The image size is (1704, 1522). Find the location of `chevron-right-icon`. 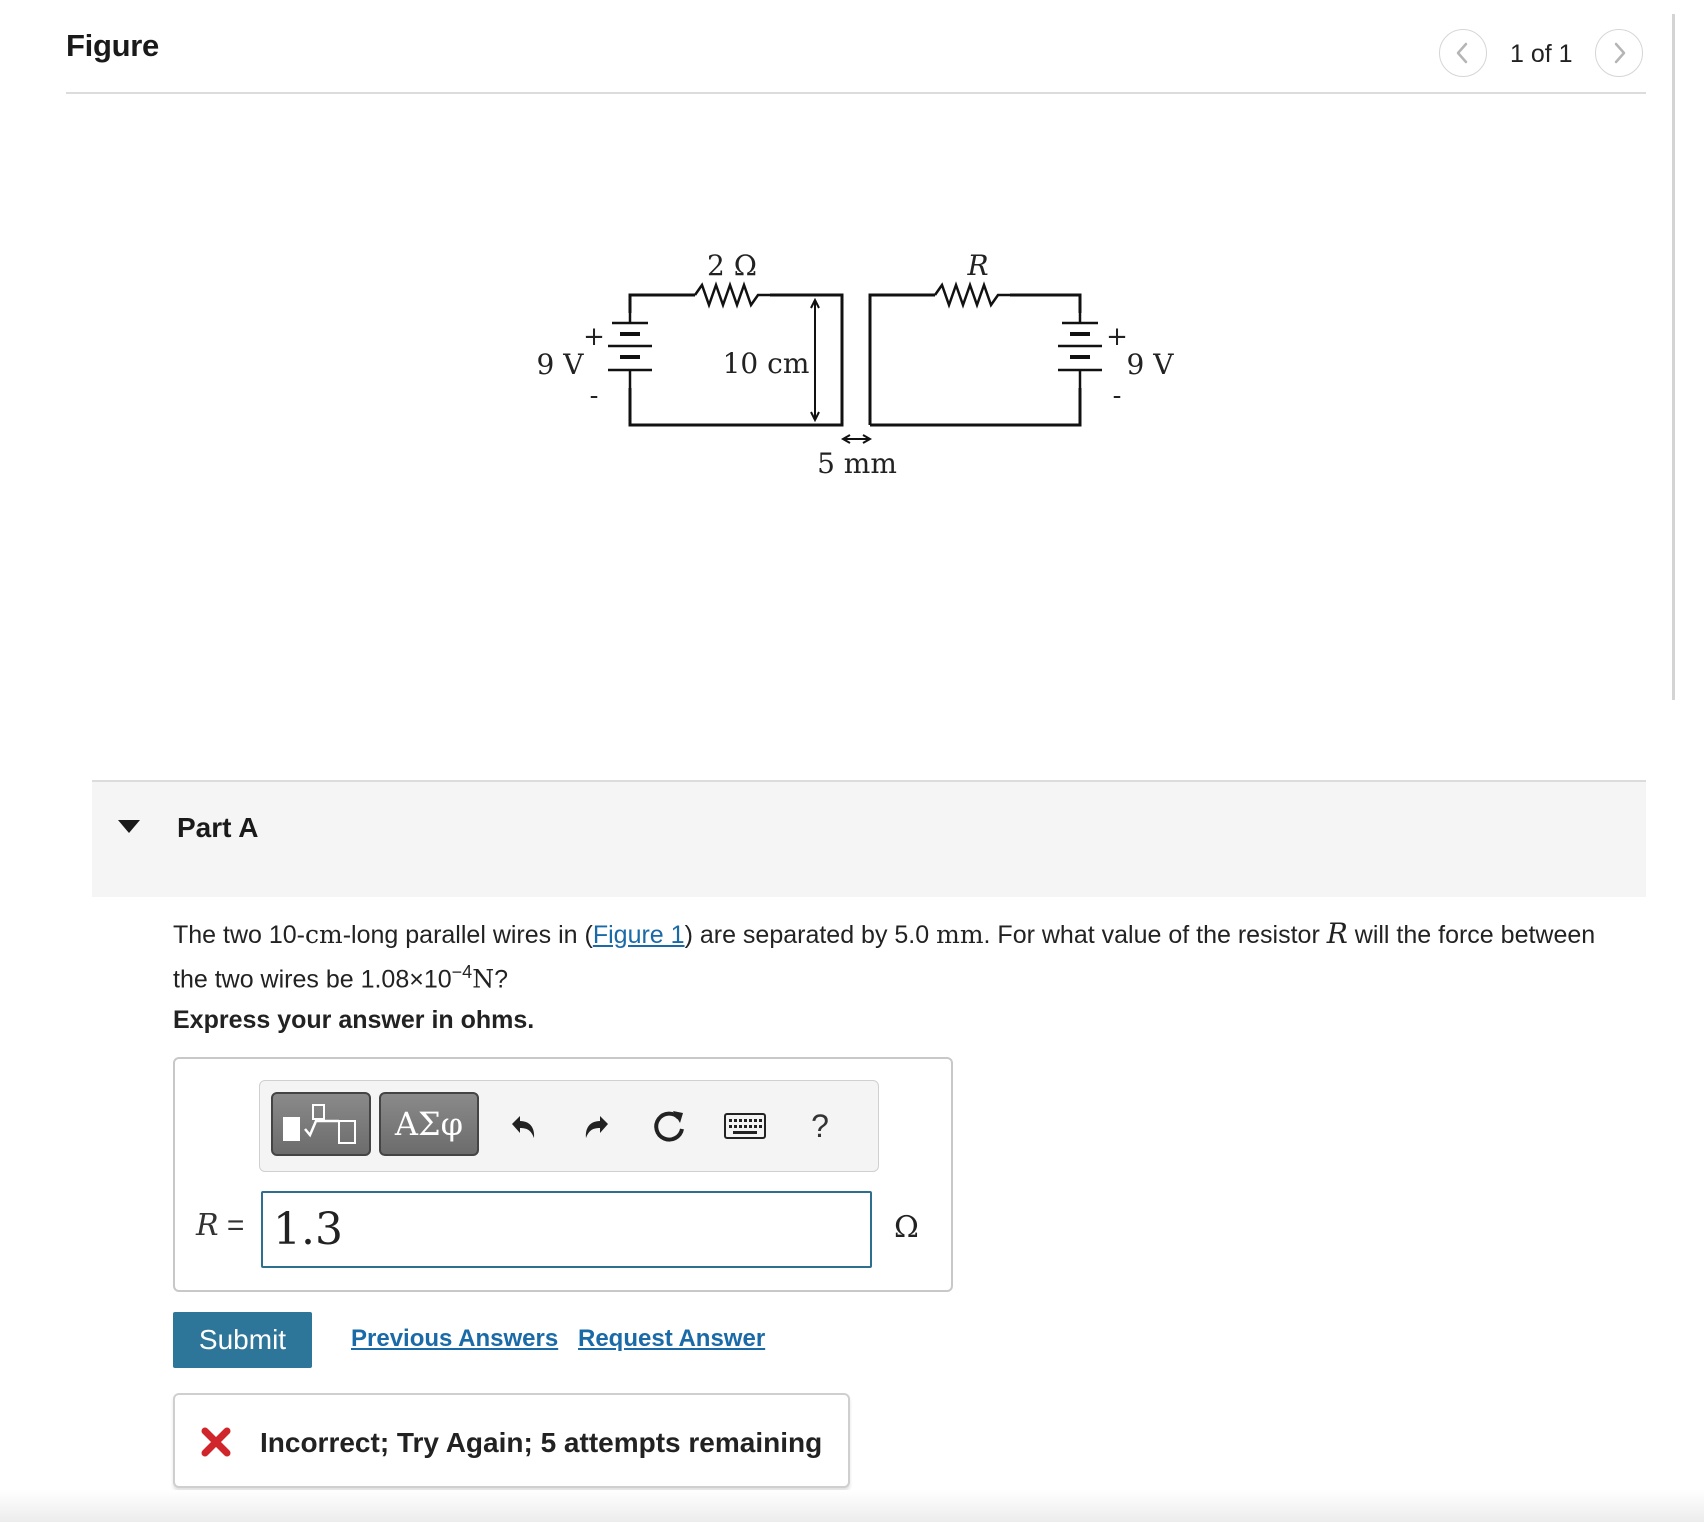

chevron-right-icon is located at coordinates (1620, 53).